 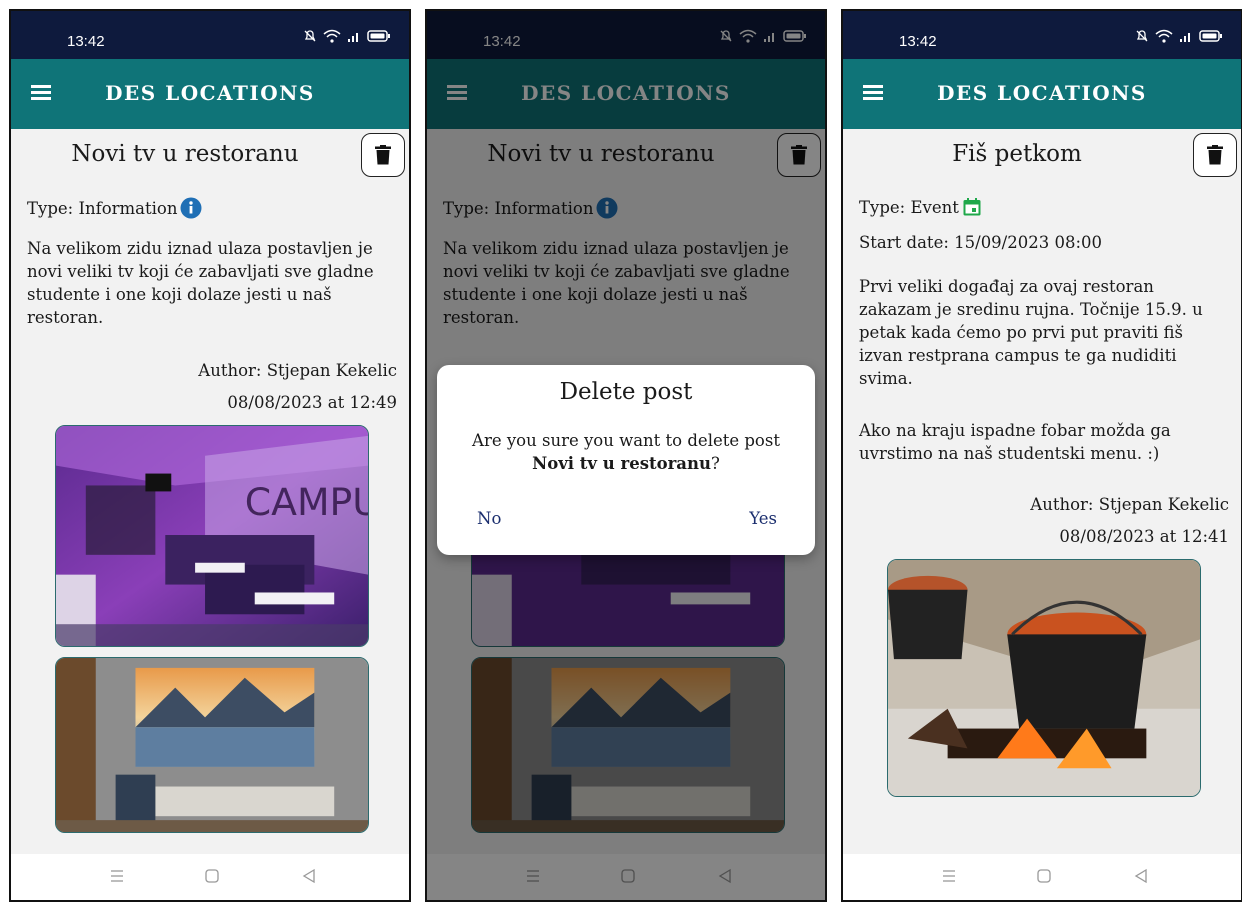 What do you see at coordinates (1017, 154) in the screenshot?
I see `post-title: Fiš petkom` at bounding box center [1017, 154].